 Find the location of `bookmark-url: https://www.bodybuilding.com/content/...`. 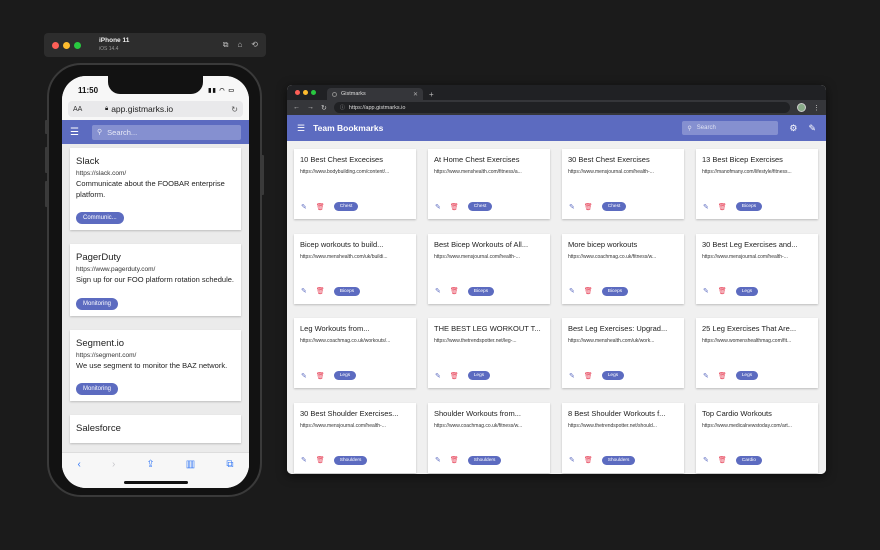

bookmark-url: https://www.bodybuilding.com/content/... is located at coordinates (355, 172).